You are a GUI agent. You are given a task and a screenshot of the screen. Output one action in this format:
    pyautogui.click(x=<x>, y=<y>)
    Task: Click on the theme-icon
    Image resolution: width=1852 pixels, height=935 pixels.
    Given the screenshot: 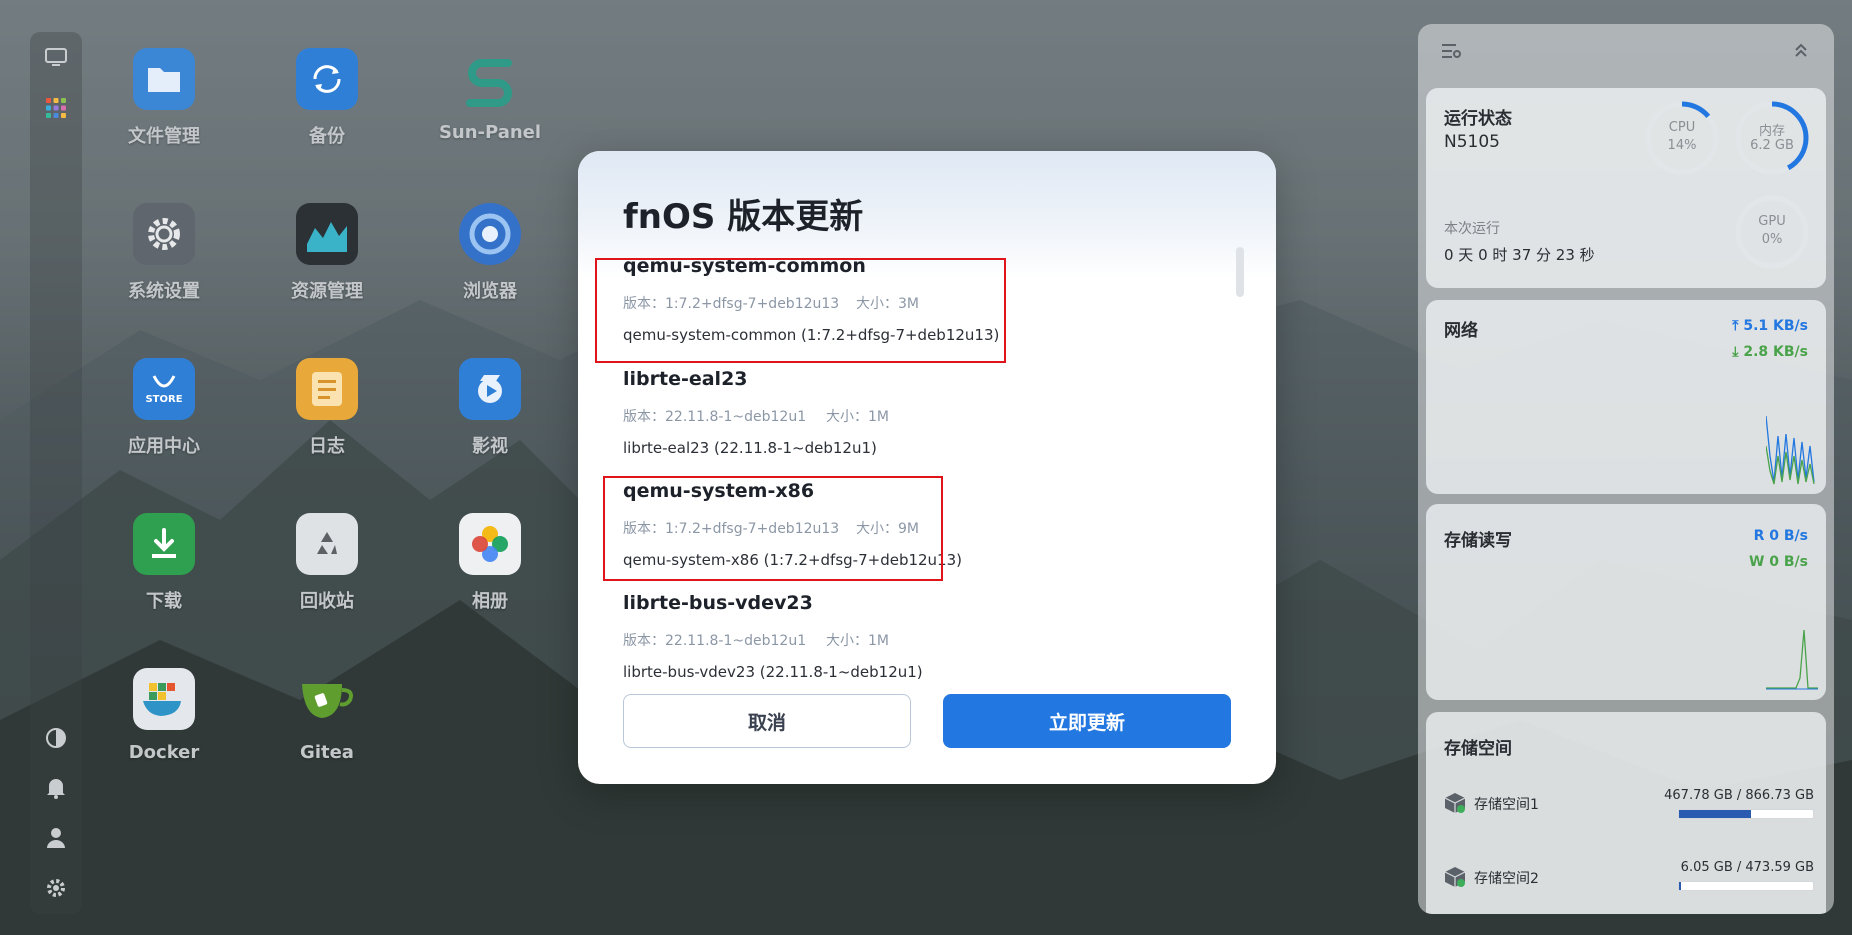 What is the action you would take?
    pyautogui.click(x=56, y=738)
    